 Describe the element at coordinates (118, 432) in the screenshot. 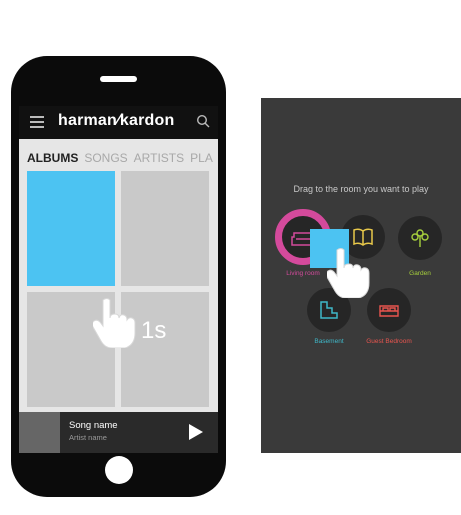

I see `now-playing-bar: Song name Artist name` at that location.